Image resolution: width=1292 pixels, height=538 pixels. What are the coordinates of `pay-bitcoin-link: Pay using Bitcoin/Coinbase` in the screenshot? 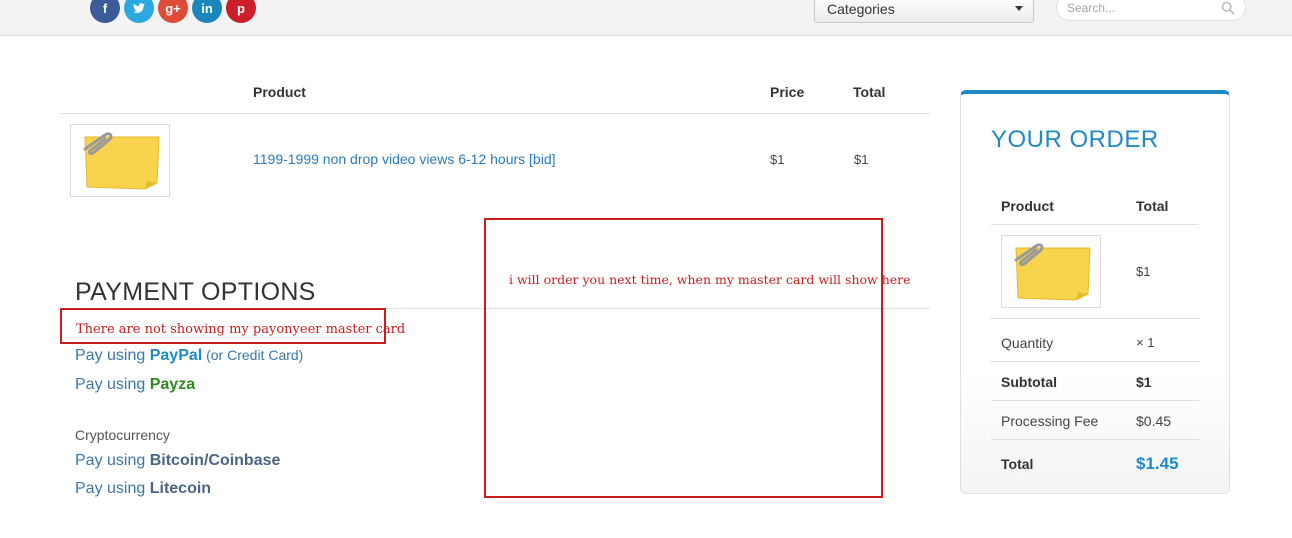 It's located at (177, 461).